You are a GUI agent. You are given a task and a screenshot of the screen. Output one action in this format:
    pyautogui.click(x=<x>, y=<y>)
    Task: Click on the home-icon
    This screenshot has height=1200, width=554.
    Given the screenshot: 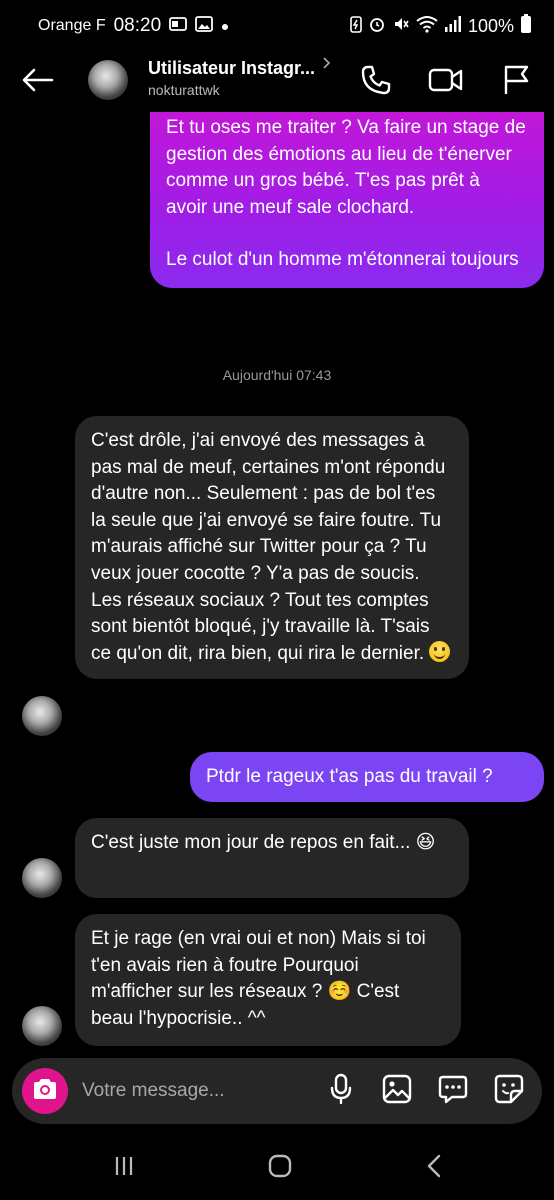 What is the action you would take?
    pyautogui.click(x=280, y=1168)
    